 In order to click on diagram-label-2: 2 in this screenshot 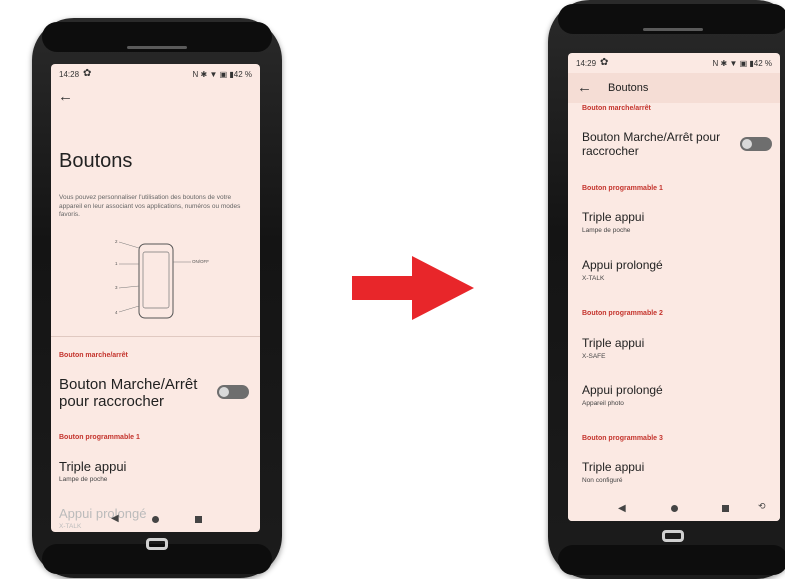, I will do `click(116, 241)`.